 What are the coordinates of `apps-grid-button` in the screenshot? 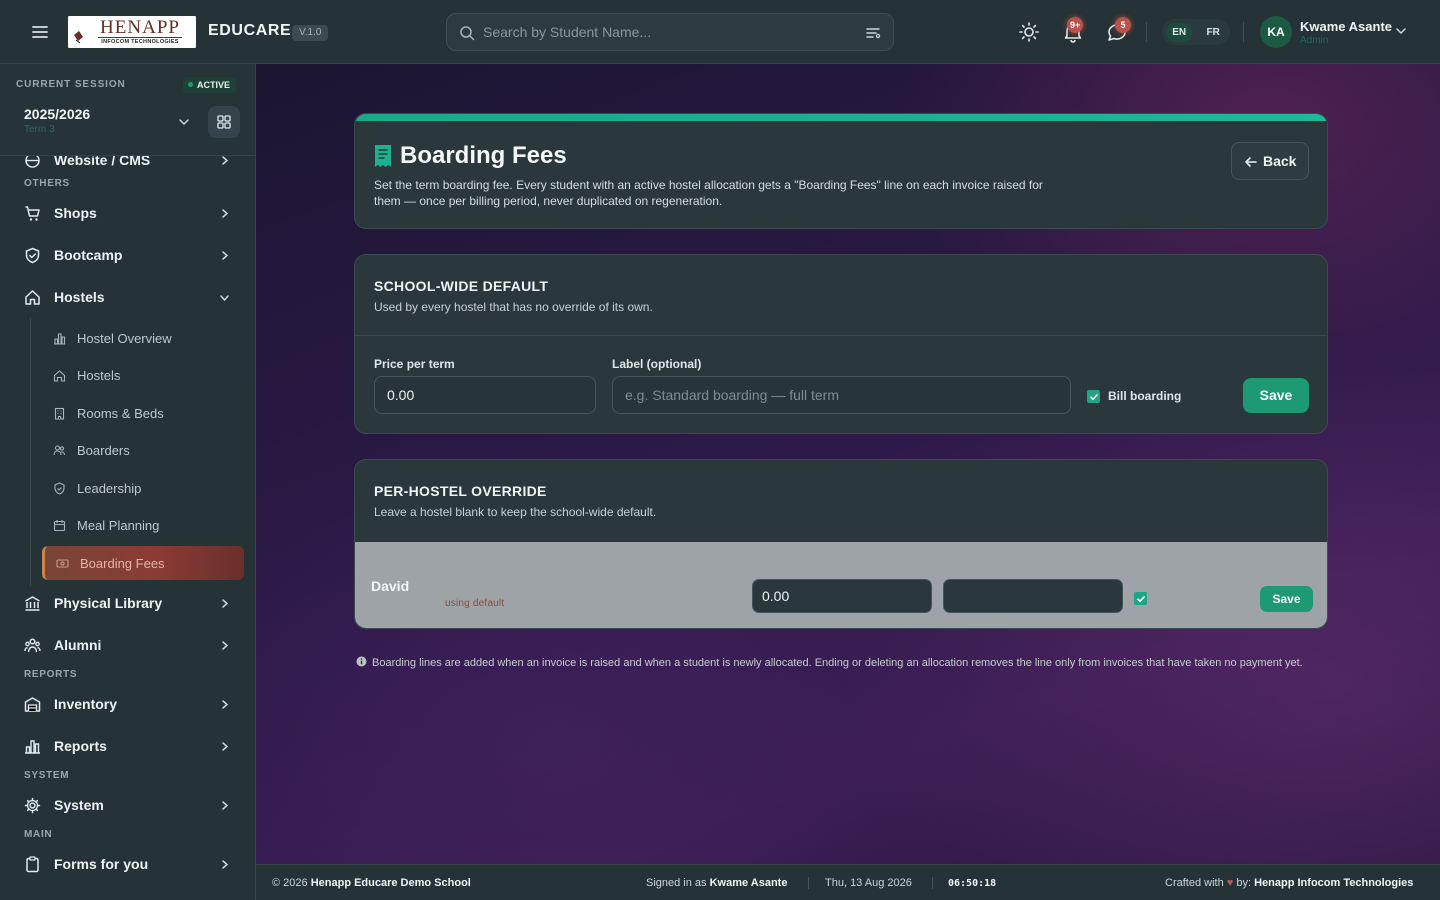 It's located at (224, 122).